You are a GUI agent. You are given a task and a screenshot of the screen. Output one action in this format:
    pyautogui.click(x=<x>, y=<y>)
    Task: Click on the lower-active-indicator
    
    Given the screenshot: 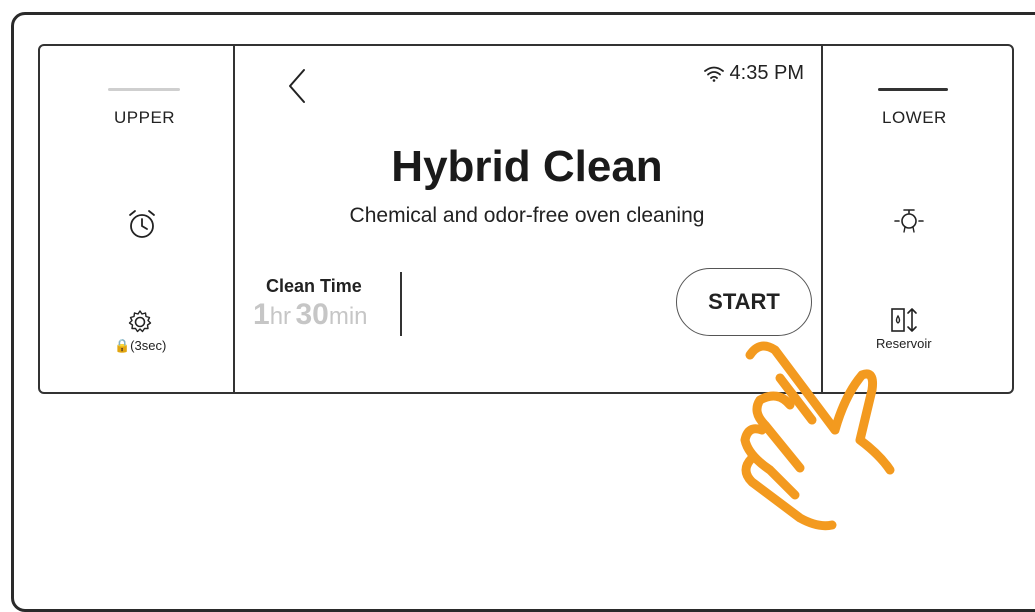 What is the action you would take?
    pyautogui.click(x=913, y=89)
    